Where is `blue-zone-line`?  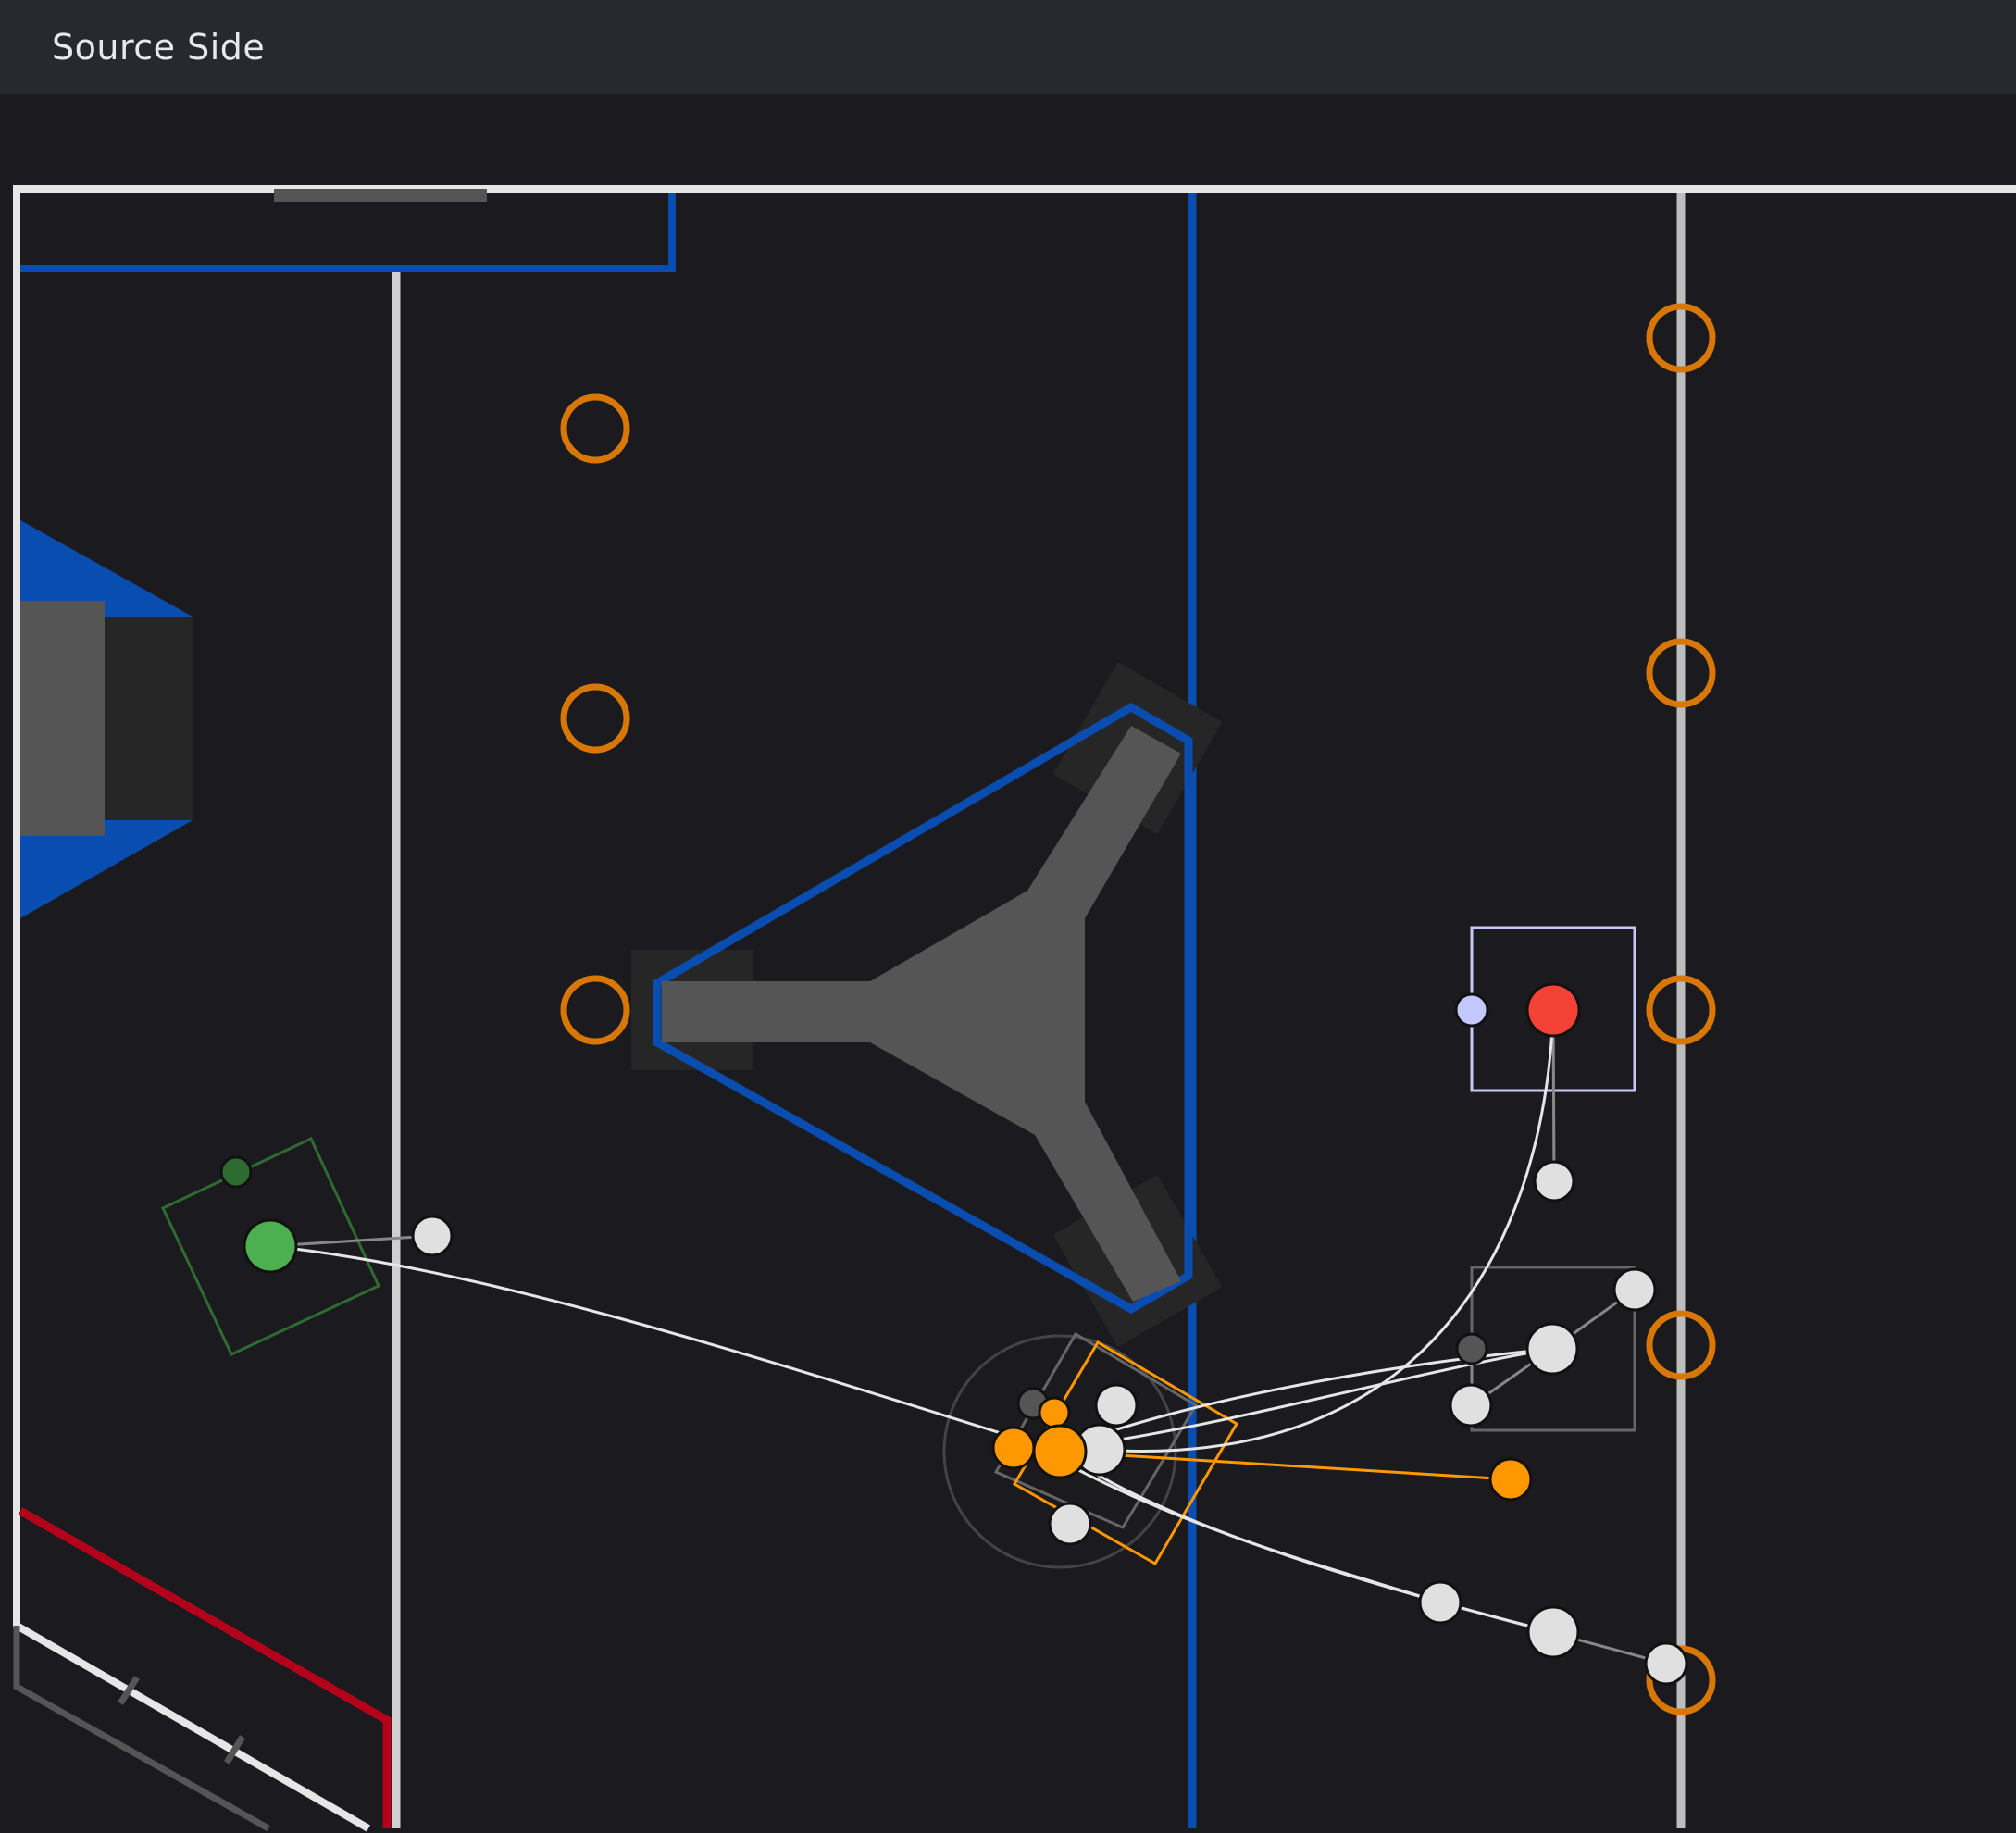
blue-zone-line is located at coordinates (348, 233).